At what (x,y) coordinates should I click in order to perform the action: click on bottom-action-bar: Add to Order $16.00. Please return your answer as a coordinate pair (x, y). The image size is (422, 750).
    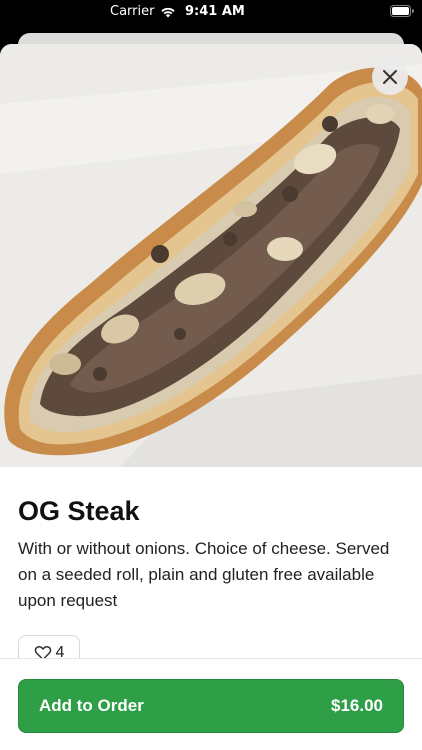
    Looking at the image, I should click on (211, 704).